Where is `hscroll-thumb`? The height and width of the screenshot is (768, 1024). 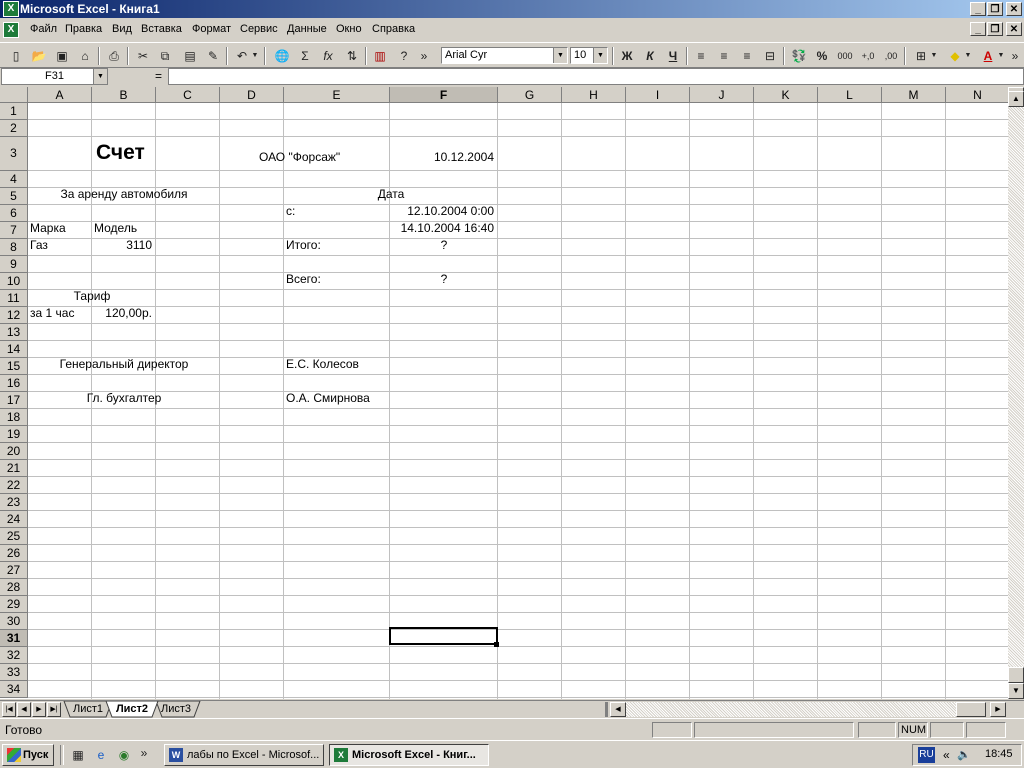 hscroll-thumb is located at coordinates (971, 709).